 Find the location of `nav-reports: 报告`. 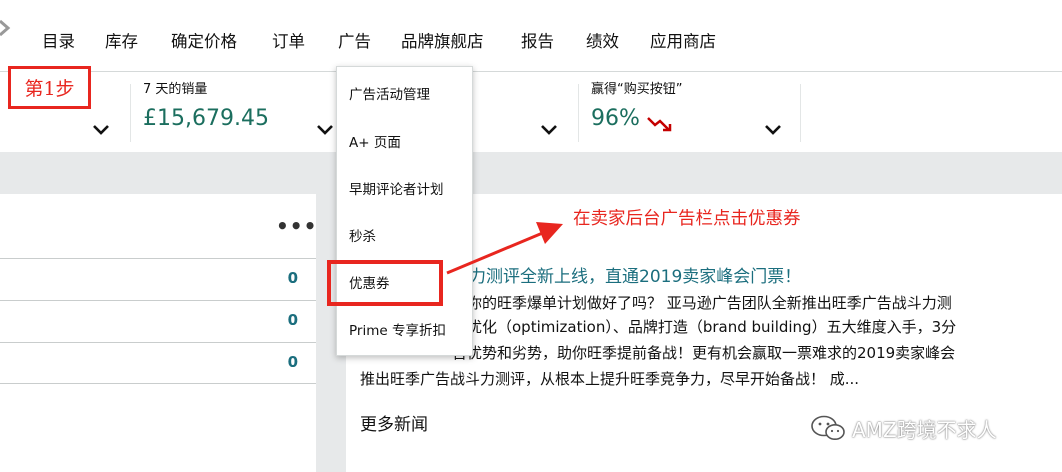

nav-reports: 报告 is located at coordinates (537, 40).